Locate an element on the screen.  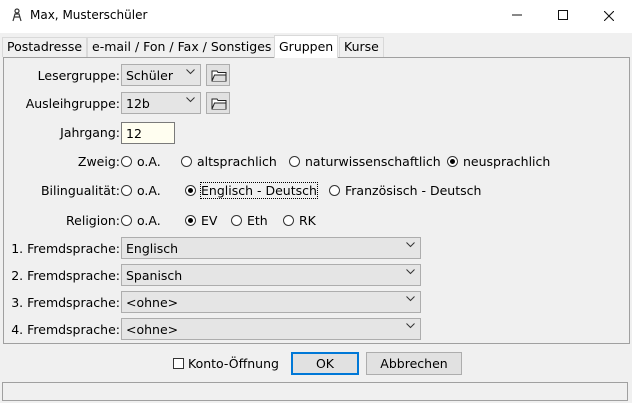
religion-label: Religion: is located at coordinates (93, 220).